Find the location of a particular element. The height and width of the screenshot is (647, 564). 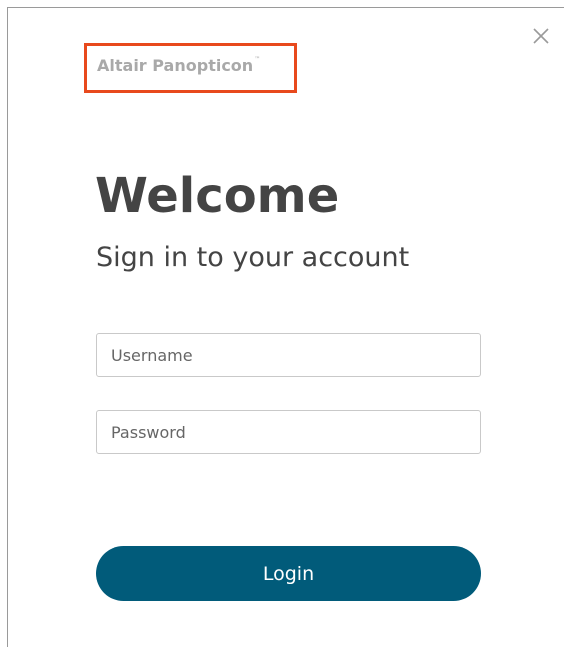

brand-name: Altair Panopticon is located at coordinates (175, 65).